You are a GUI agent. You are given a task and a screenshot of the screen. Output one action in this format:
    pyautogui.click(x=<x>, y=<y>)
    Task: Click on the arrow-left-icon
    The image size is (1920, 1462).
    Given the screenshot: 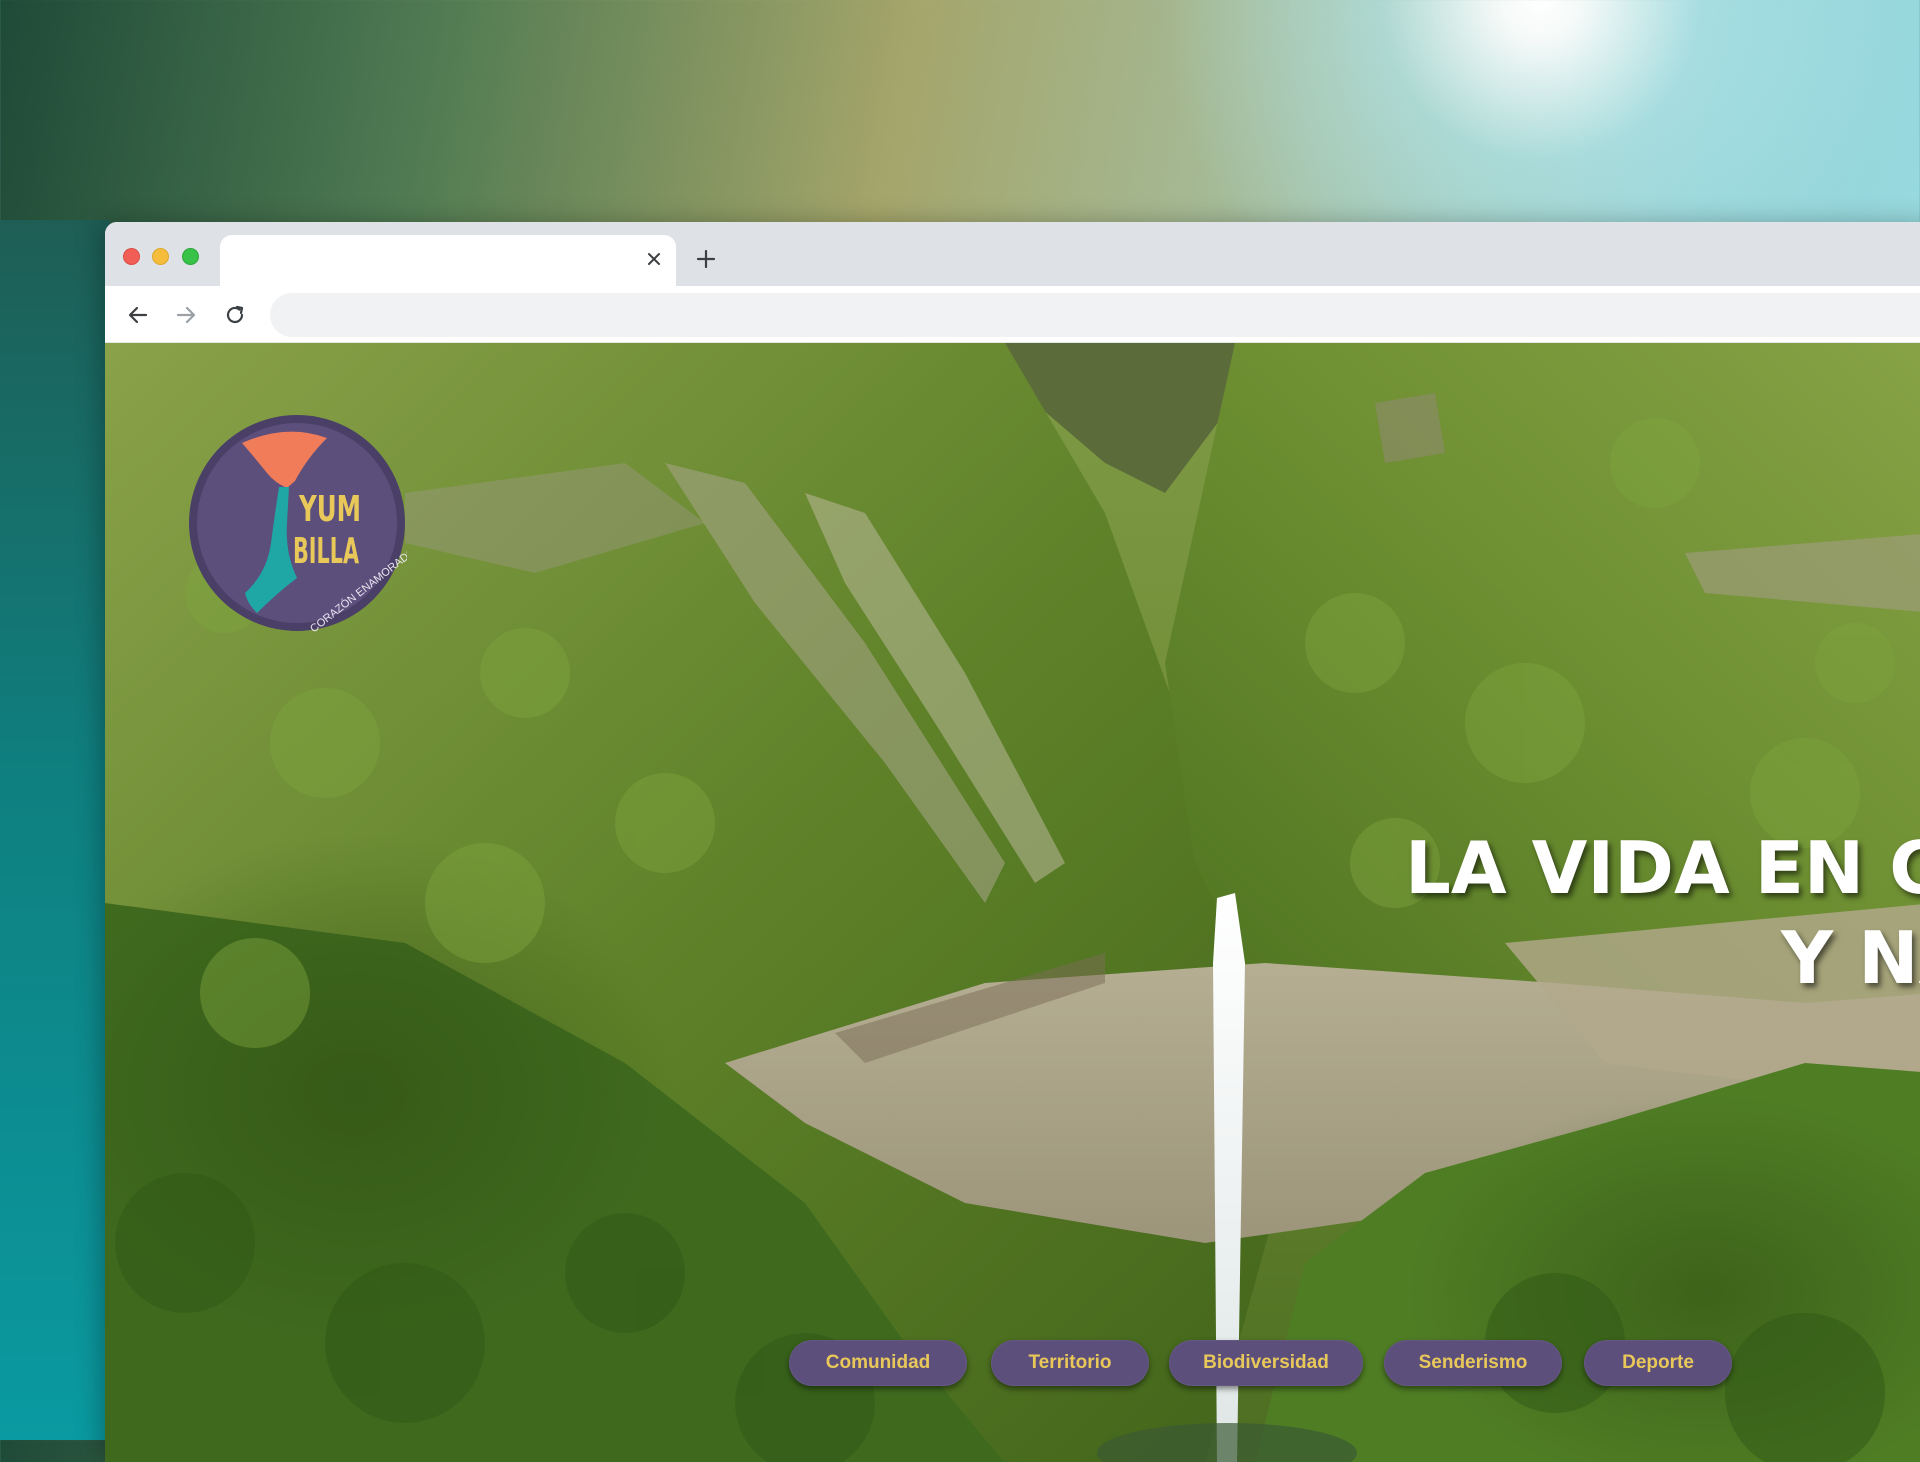 What is the action you would take?
    pyautogui.click(x=138, y=315)
    